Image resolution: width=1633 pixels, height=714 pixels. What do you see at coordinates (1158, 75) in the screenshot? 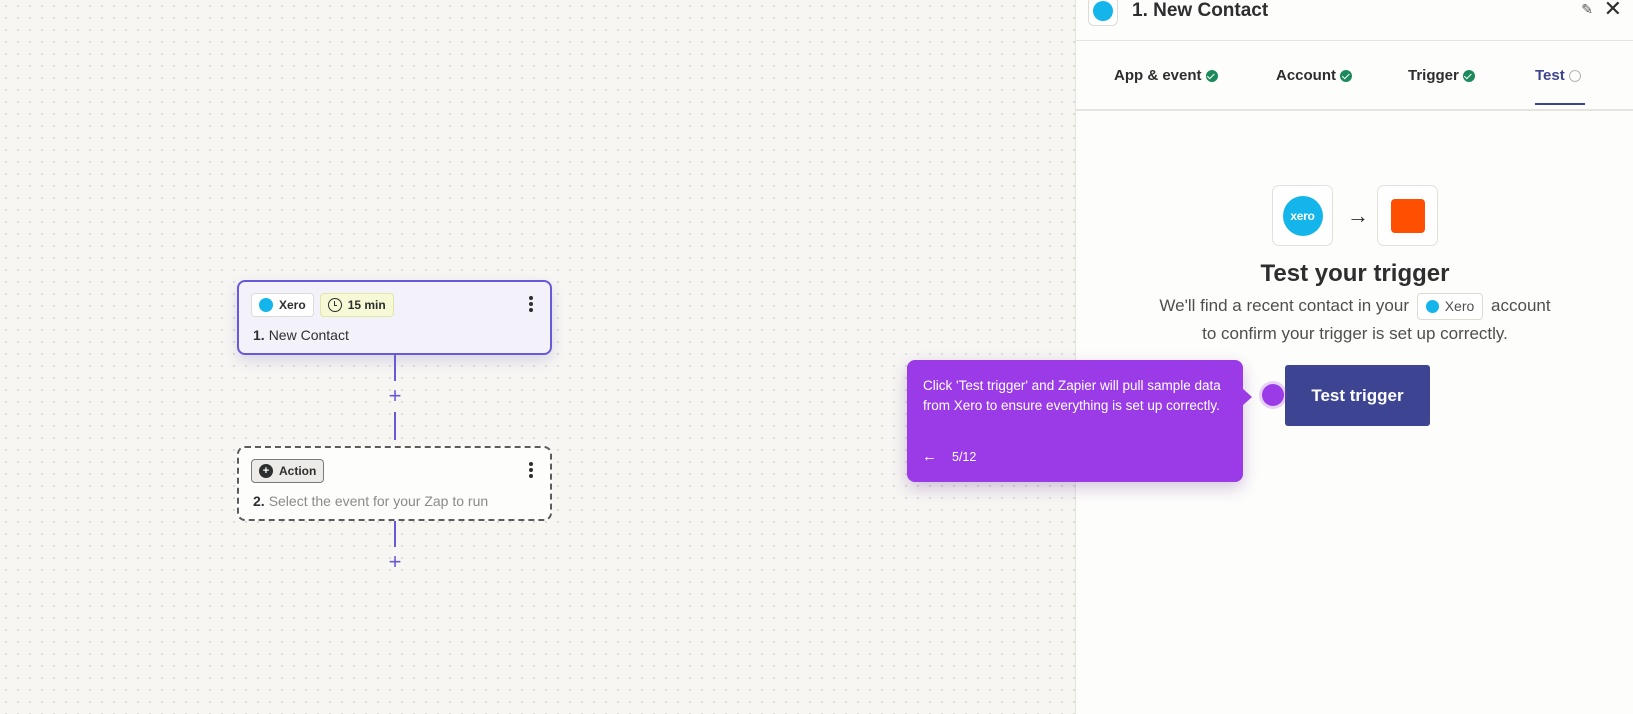
I see `tab-label: App & event` at bounding box center [1158, 75].